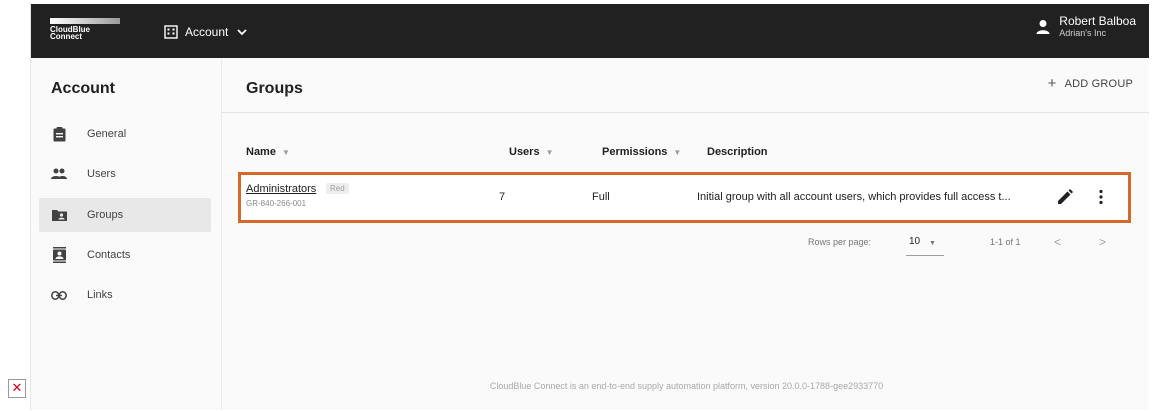 This screenshot has width=1157, height=411. What do you see at coordinates (1043, 26) in the screenshot?
I see `user-icon` at bounding box center [1043, 26].